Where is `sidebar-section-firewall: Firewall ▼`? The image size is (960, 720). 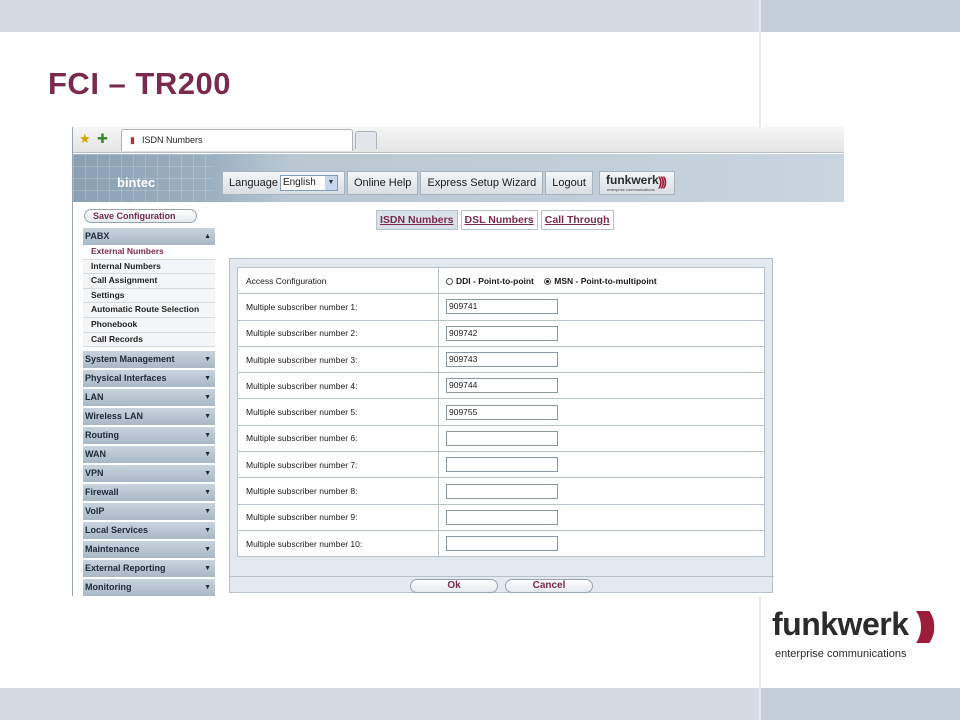 sidebar-section-firewall: Firewall ▼ is located at coordinates (149, 493).